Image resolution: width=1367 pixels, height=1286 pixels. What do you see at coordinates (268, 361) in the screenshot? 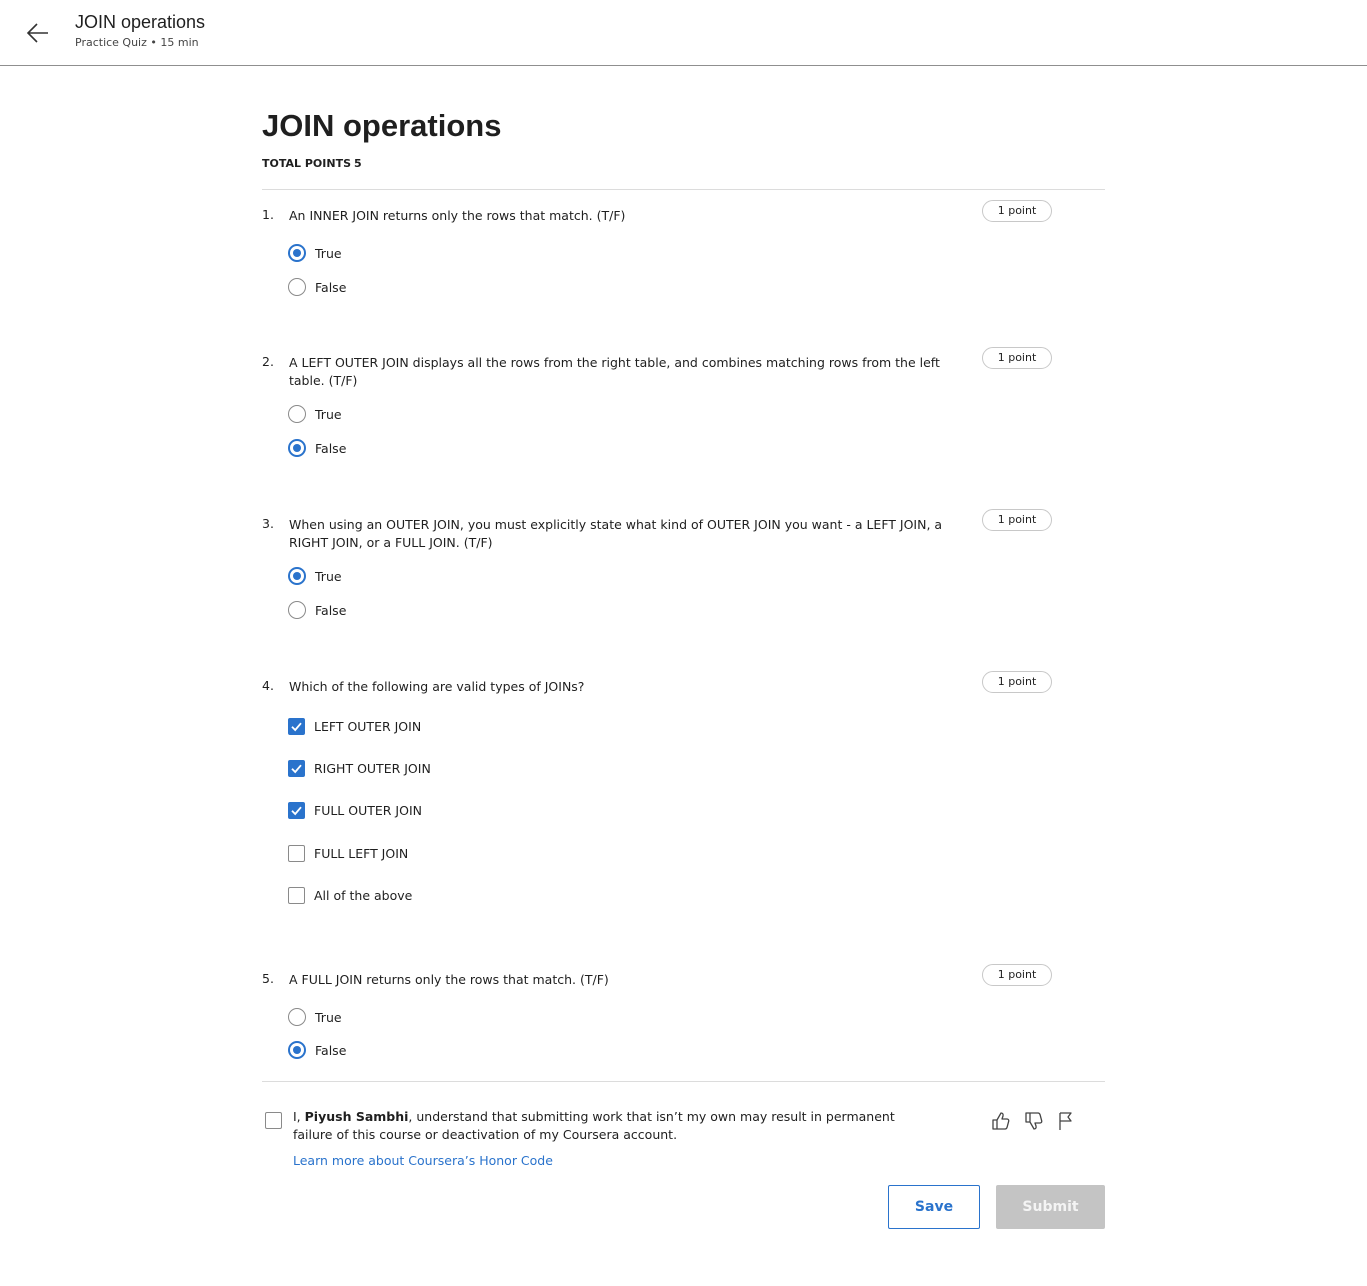
I see `question-number: 2.` at bounding box center [268, 361].